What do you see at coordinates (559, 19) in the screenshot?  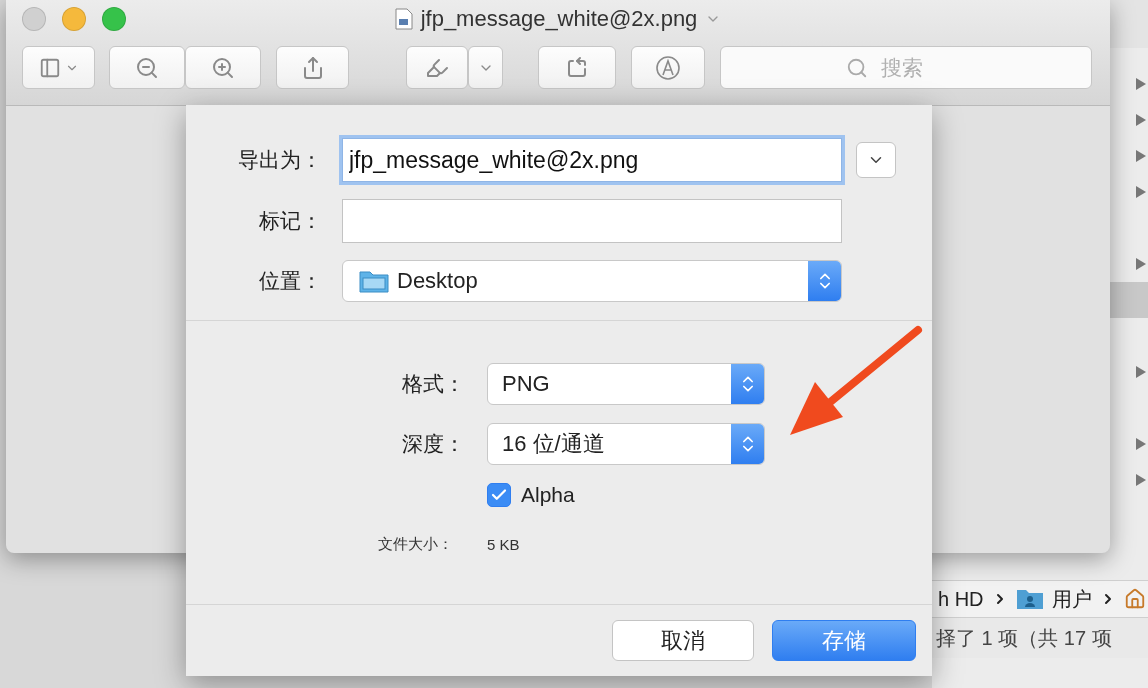 I see `window-title: jfp_message_white@2x.png` at bounding box center [559, 19].